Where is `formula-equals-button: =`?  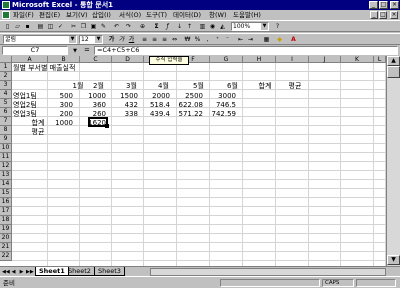 formula-equals-button: = is located at coordinates (87, 50).